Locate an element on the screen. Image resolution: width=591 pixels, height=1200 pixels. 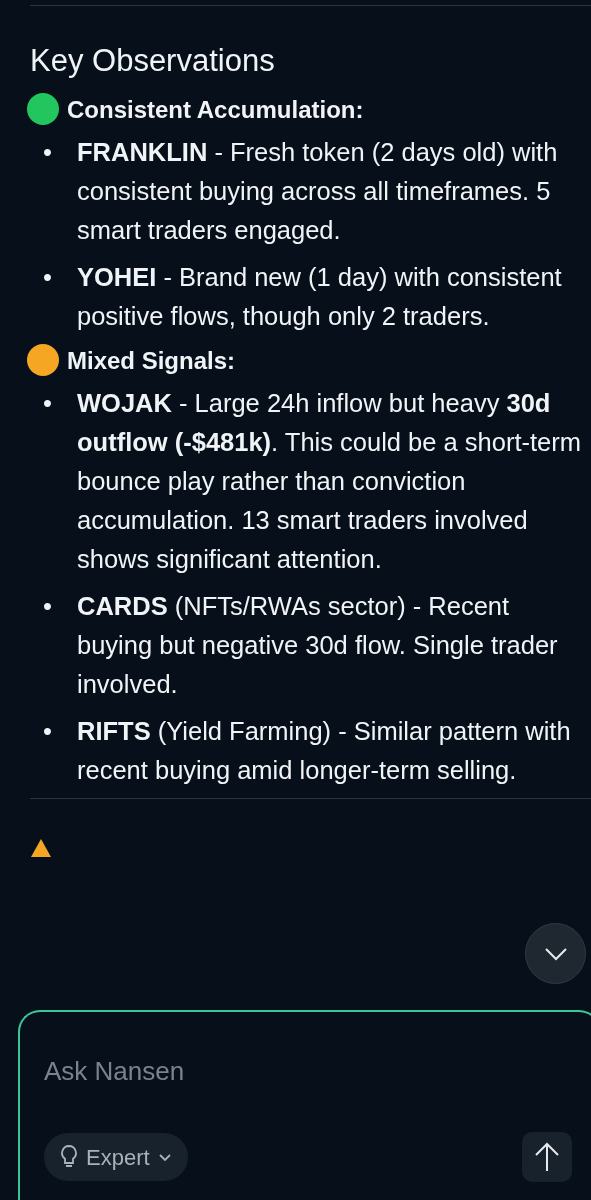
send-button is located at coordinates (547, 1157).